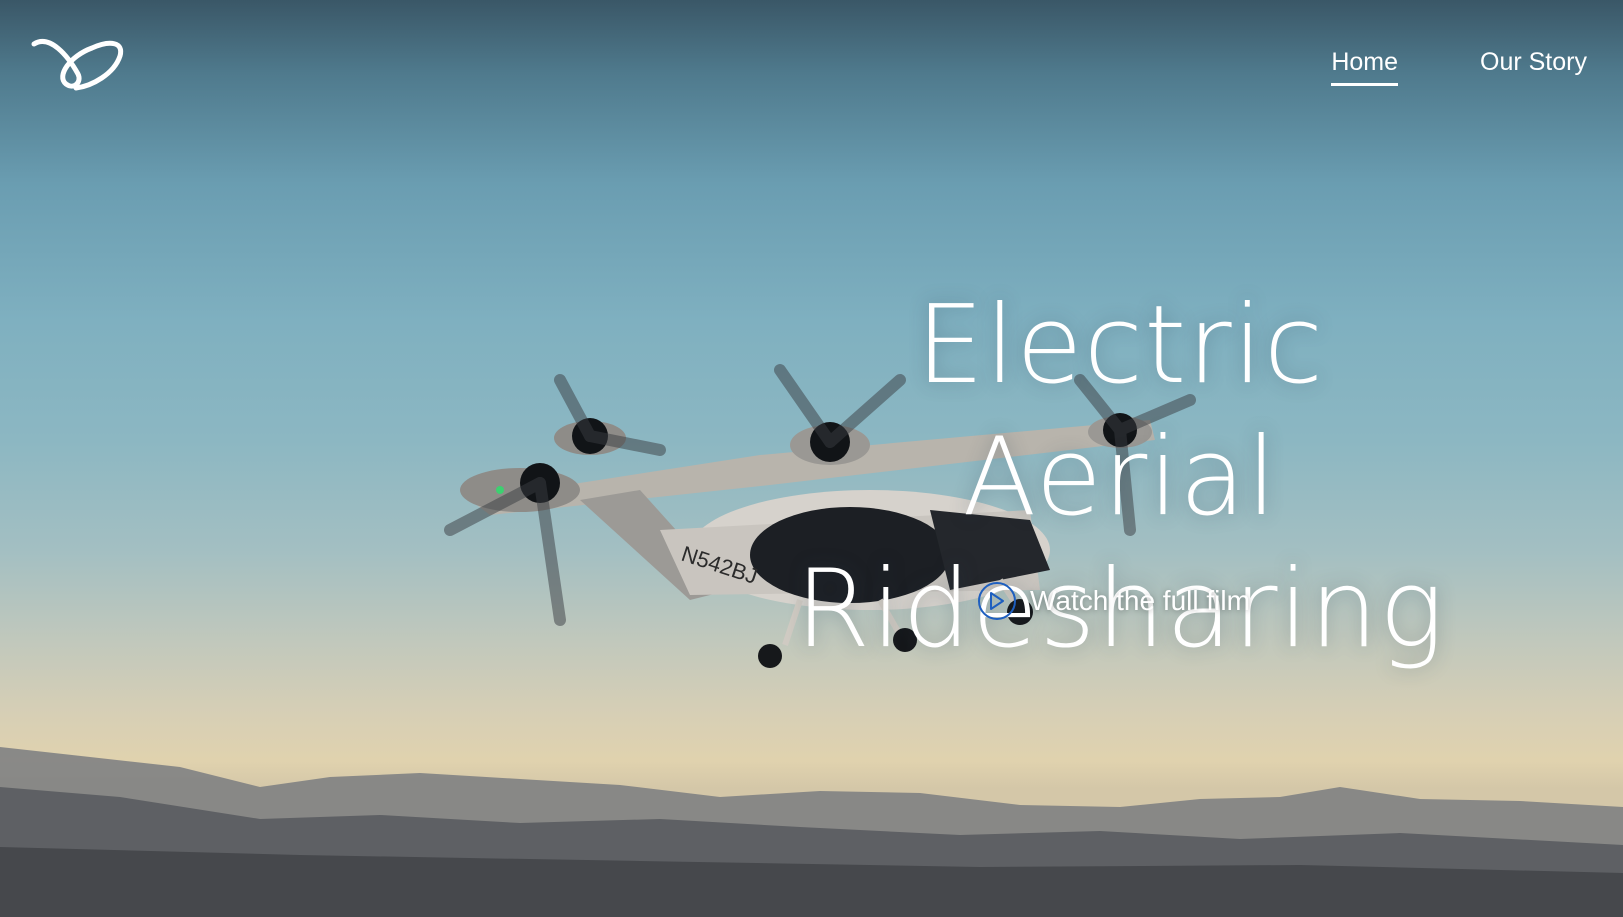 Image resolution: width=1623 pixels, height=917 pixels. What do you see at coordinates (1140, 600) in the screenshot?
I see `watch-film-label: Watch the full film` at bounding box center [1140, 600].